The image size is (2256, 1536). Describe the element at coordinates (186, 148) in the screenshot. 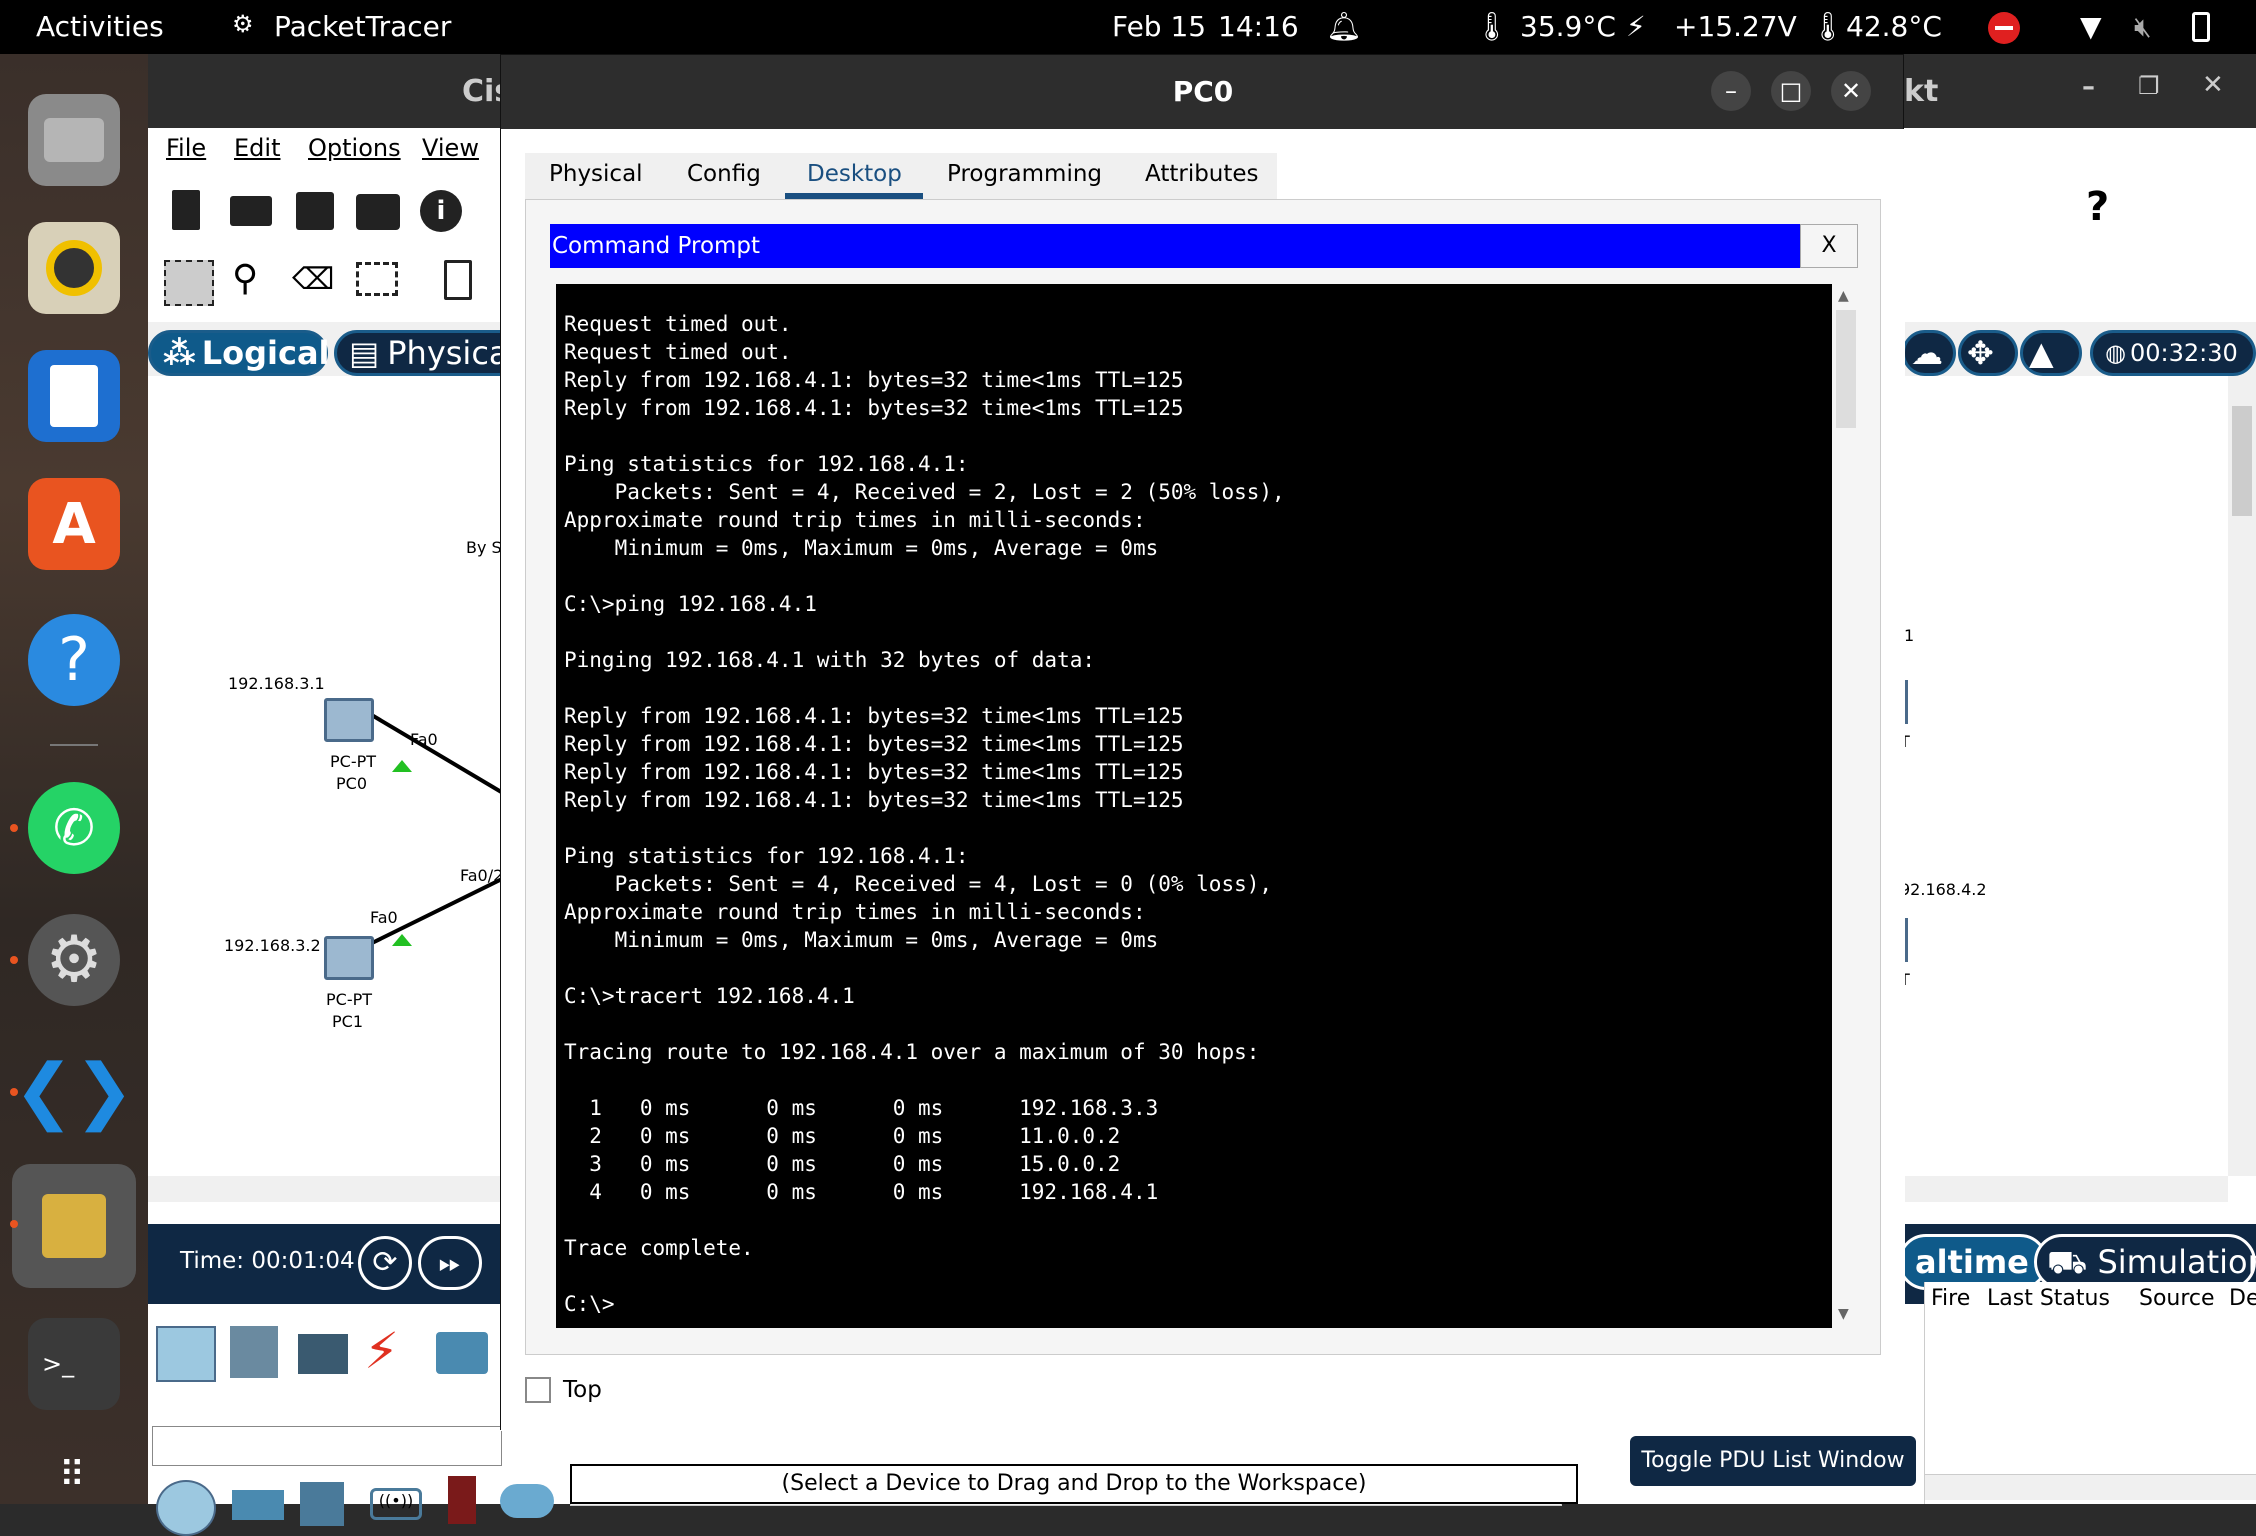

I see `menu-file: File` at that location.